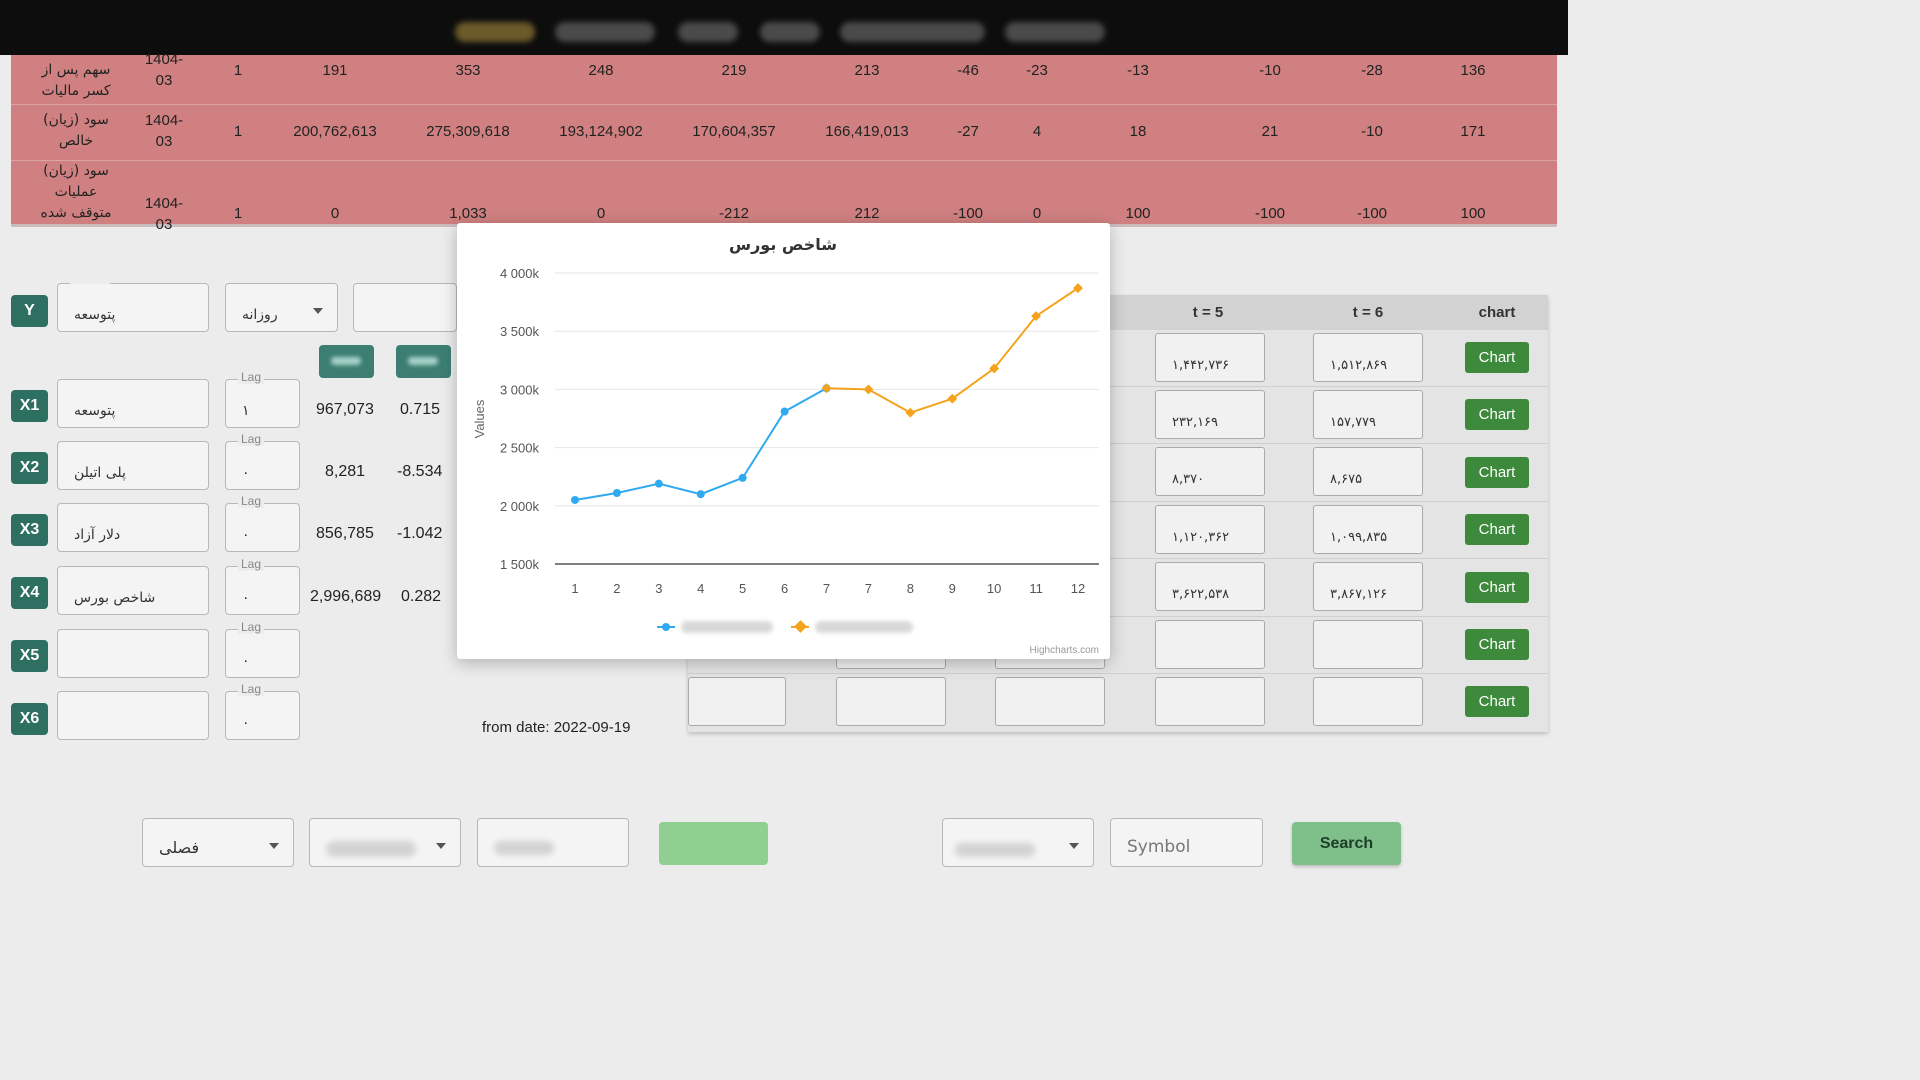 The image size is (1920, 1080). What do you see at coordinates (727, 627) in the screenshot?
I see `legend-actual-label-blurred` at bounding box center [727, 627].